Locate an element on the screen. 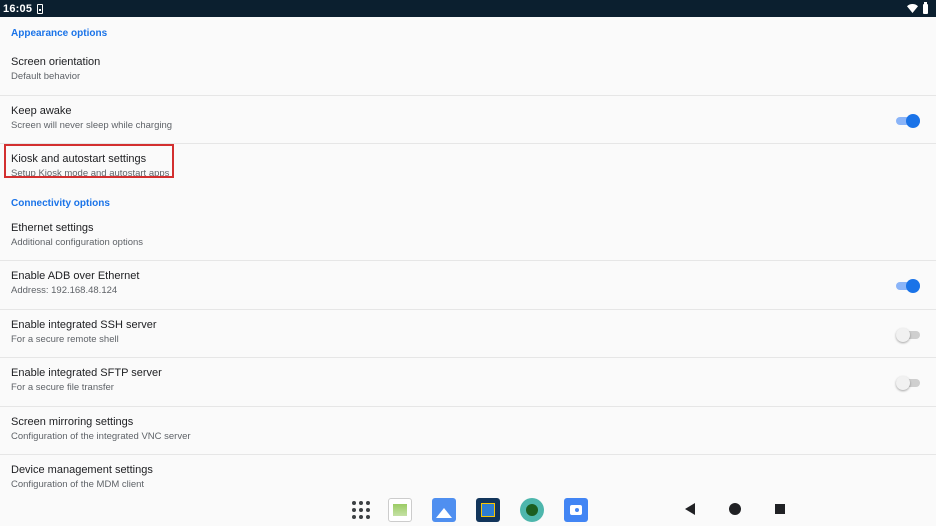  setting-title: Device management settings is located at coordinates (82, 470).